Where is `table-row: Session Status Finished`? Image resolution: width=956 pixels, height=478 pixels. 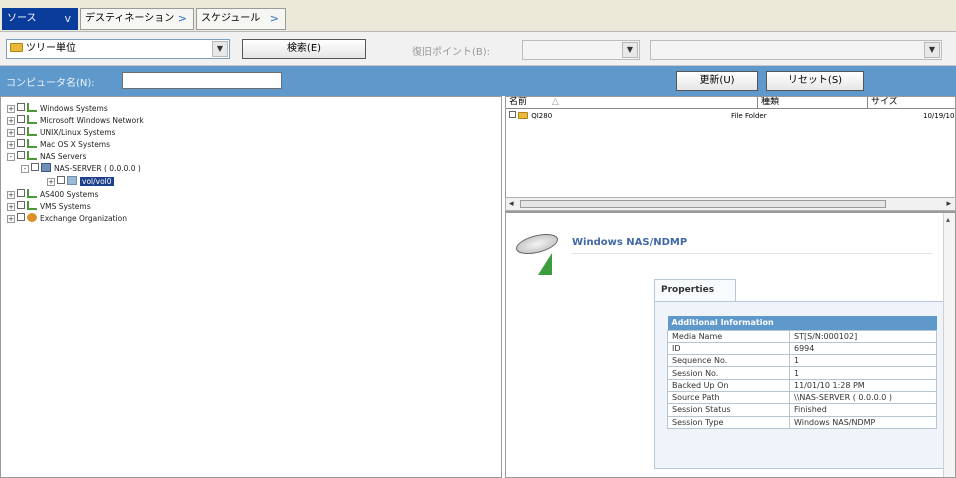
table-row: Session Status Finished is located at coordinates (802, 410).